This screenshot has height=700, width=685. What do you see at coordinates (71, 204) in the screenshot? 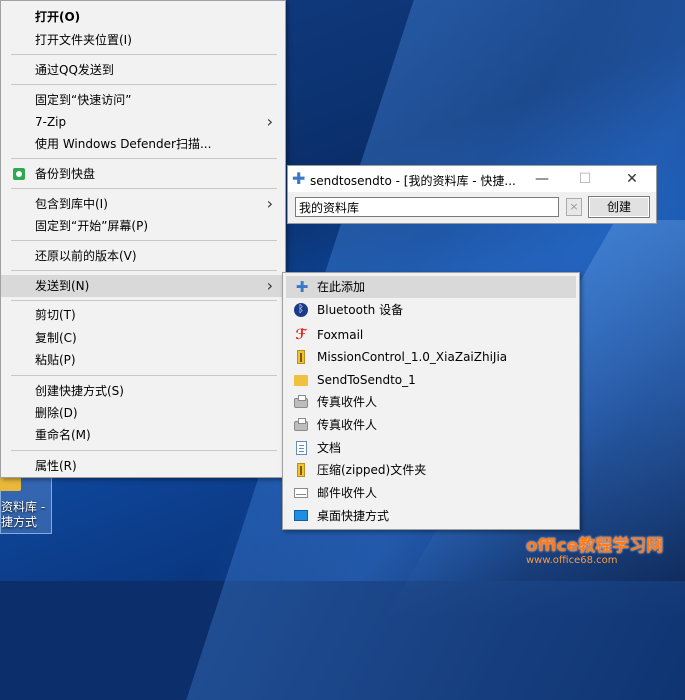
I see `menu-item-label: 包含到库中(I)` at bounding box center [71, 204].